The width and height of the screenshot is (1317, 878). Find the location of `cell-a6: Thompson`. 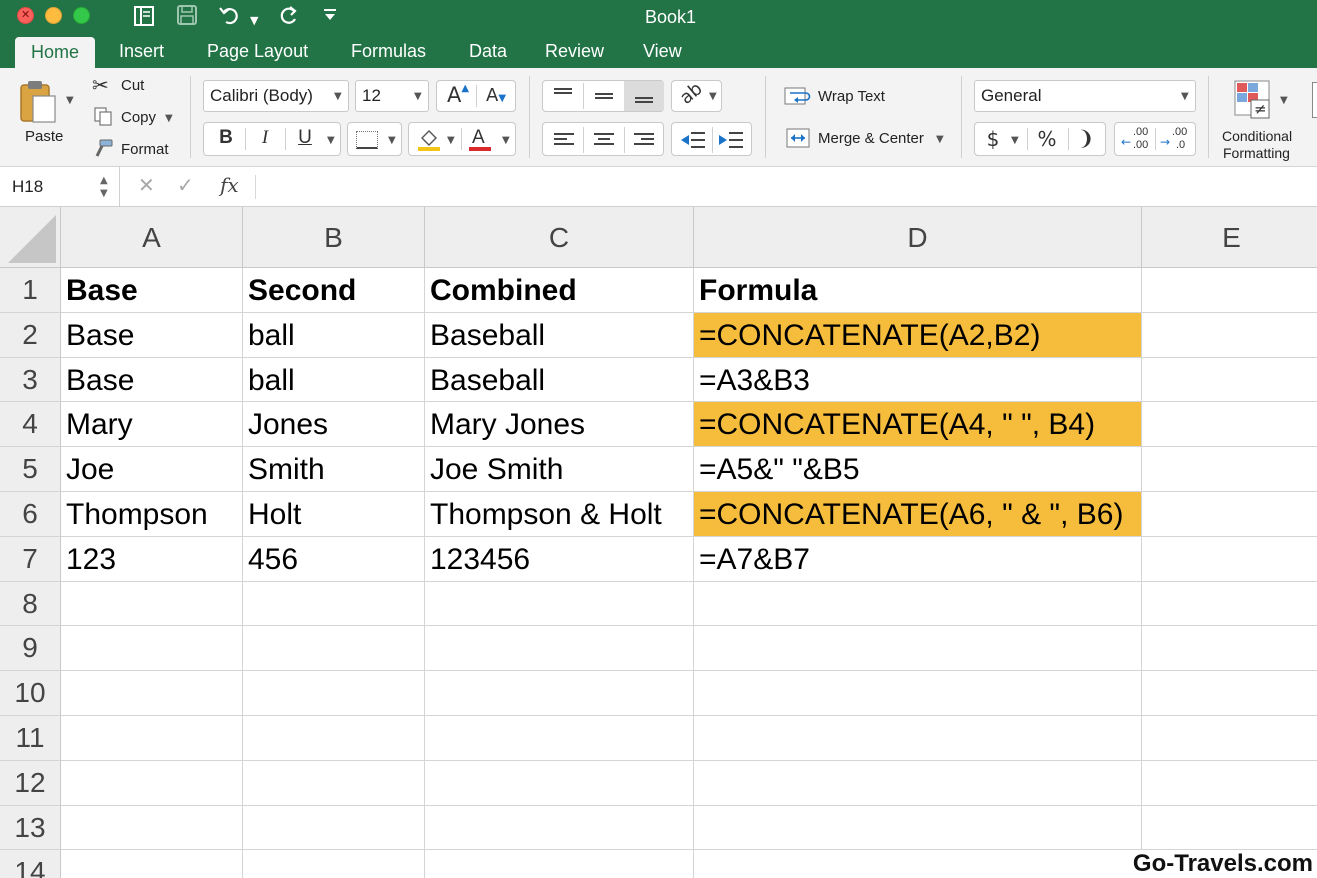

cell-a6: Thompson is located at coordinates (152, 514).